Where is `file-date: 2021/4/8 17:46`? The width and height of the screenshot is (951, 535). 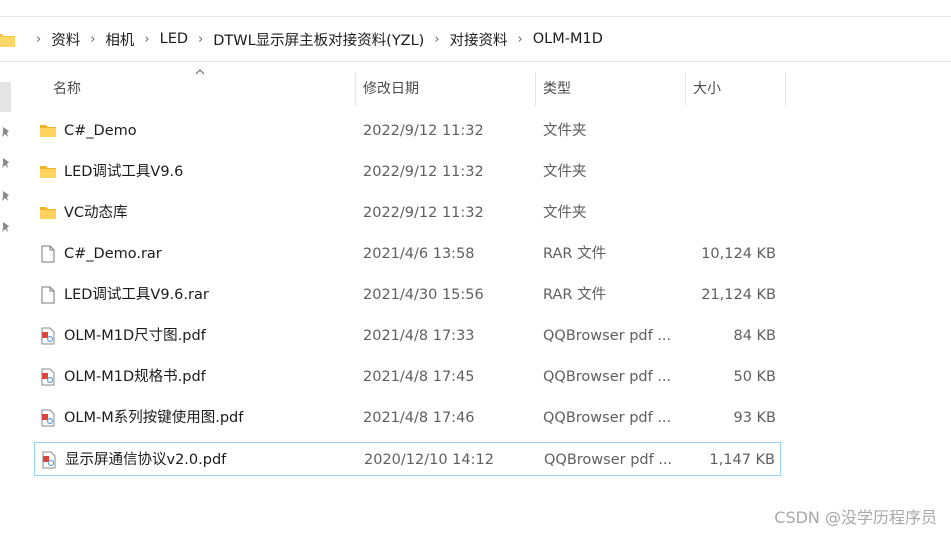 file-date: 2021/4/8 17:46 is located at coordinates (419, 418).